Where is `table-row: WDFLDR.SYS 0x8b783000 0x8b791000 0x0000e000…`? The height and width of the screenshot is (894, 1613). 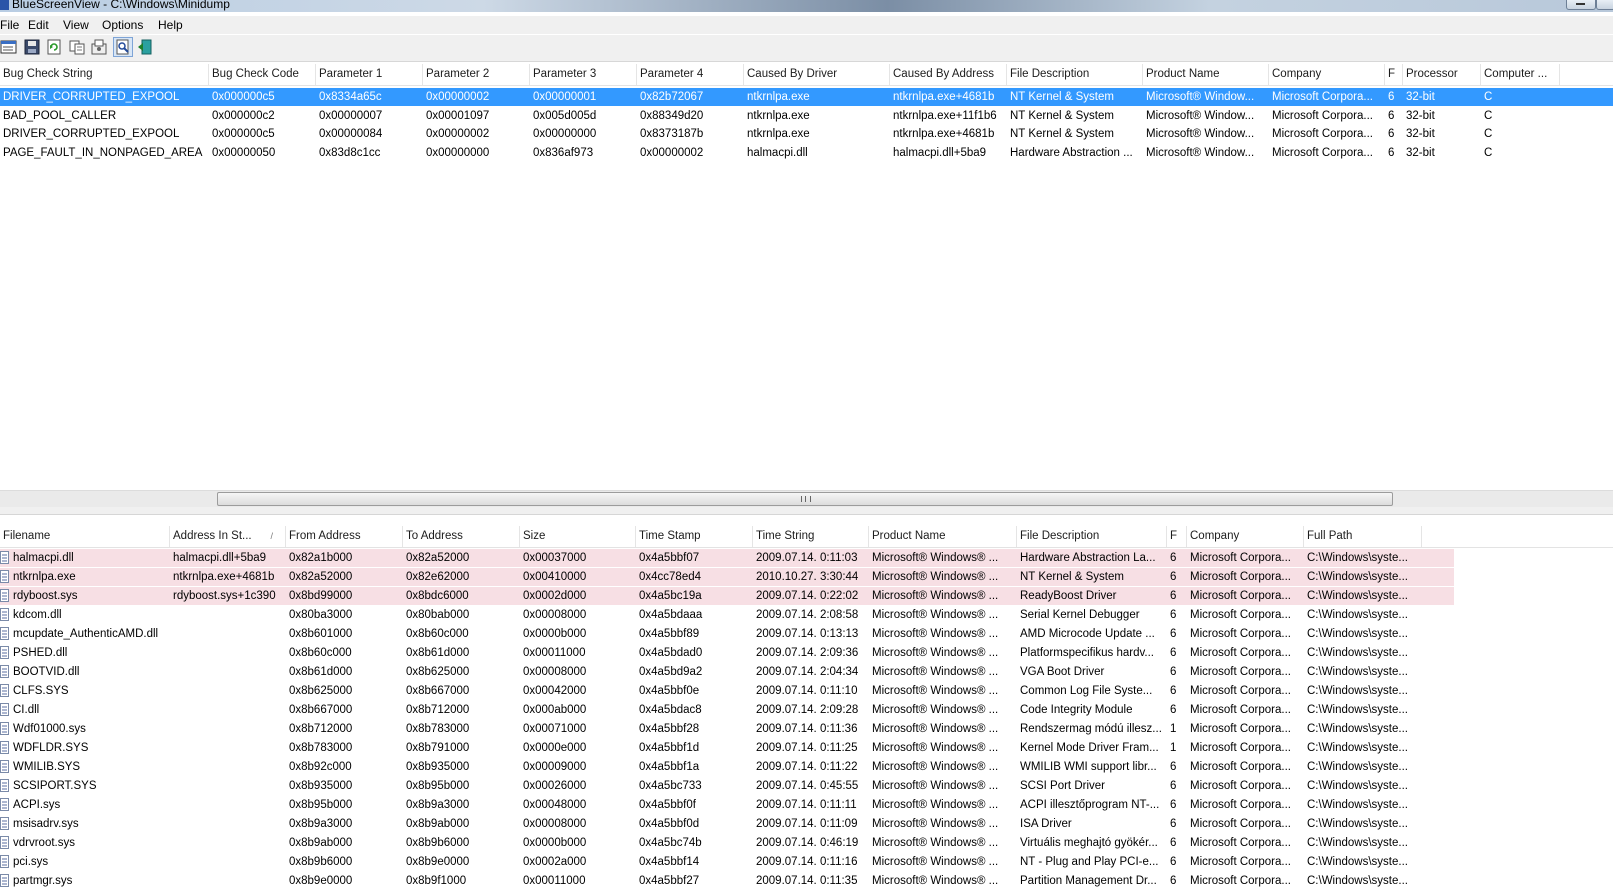 table-row: WDFLDR.SYS 0x8b783000 0x8b791000 0x0000e000… is located at coordinates (806, 748).